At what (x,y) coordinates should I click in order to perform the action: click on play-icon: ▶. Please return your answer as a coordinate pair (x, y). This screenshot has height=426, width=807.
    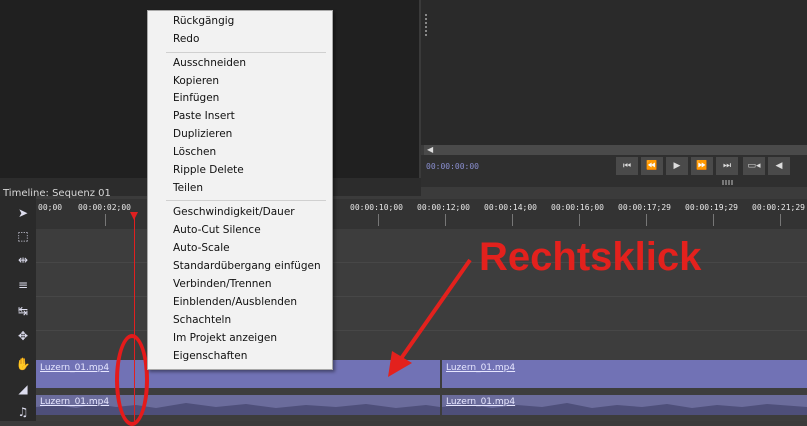
    Looking at the image, I should click on (677, 166).